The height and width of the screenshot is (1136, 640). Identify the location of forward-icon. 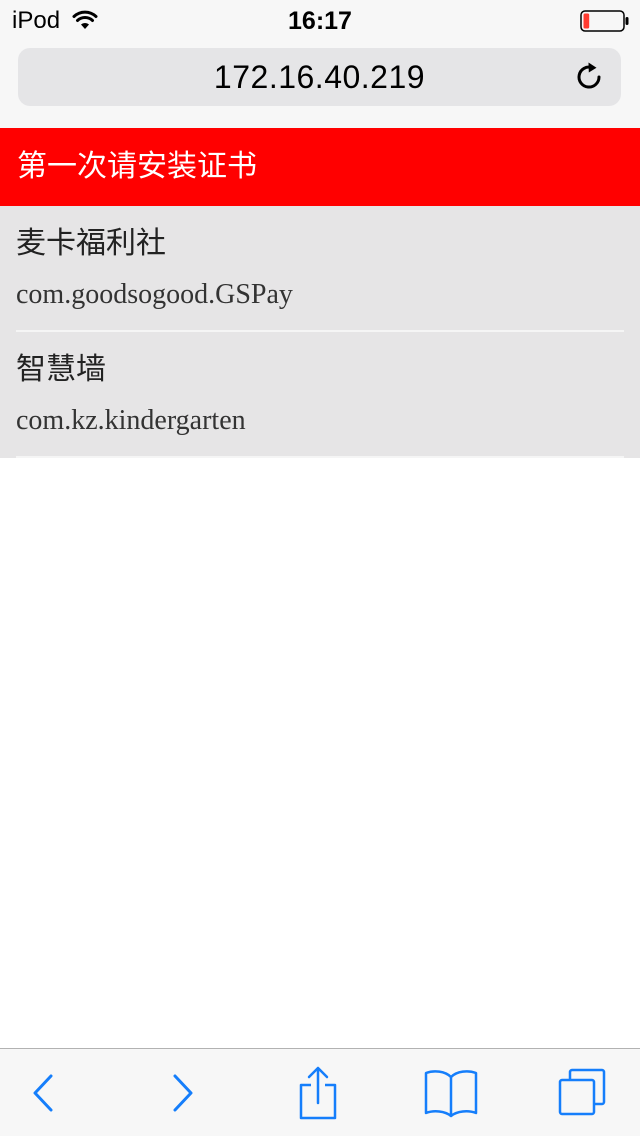
(183, 1093).